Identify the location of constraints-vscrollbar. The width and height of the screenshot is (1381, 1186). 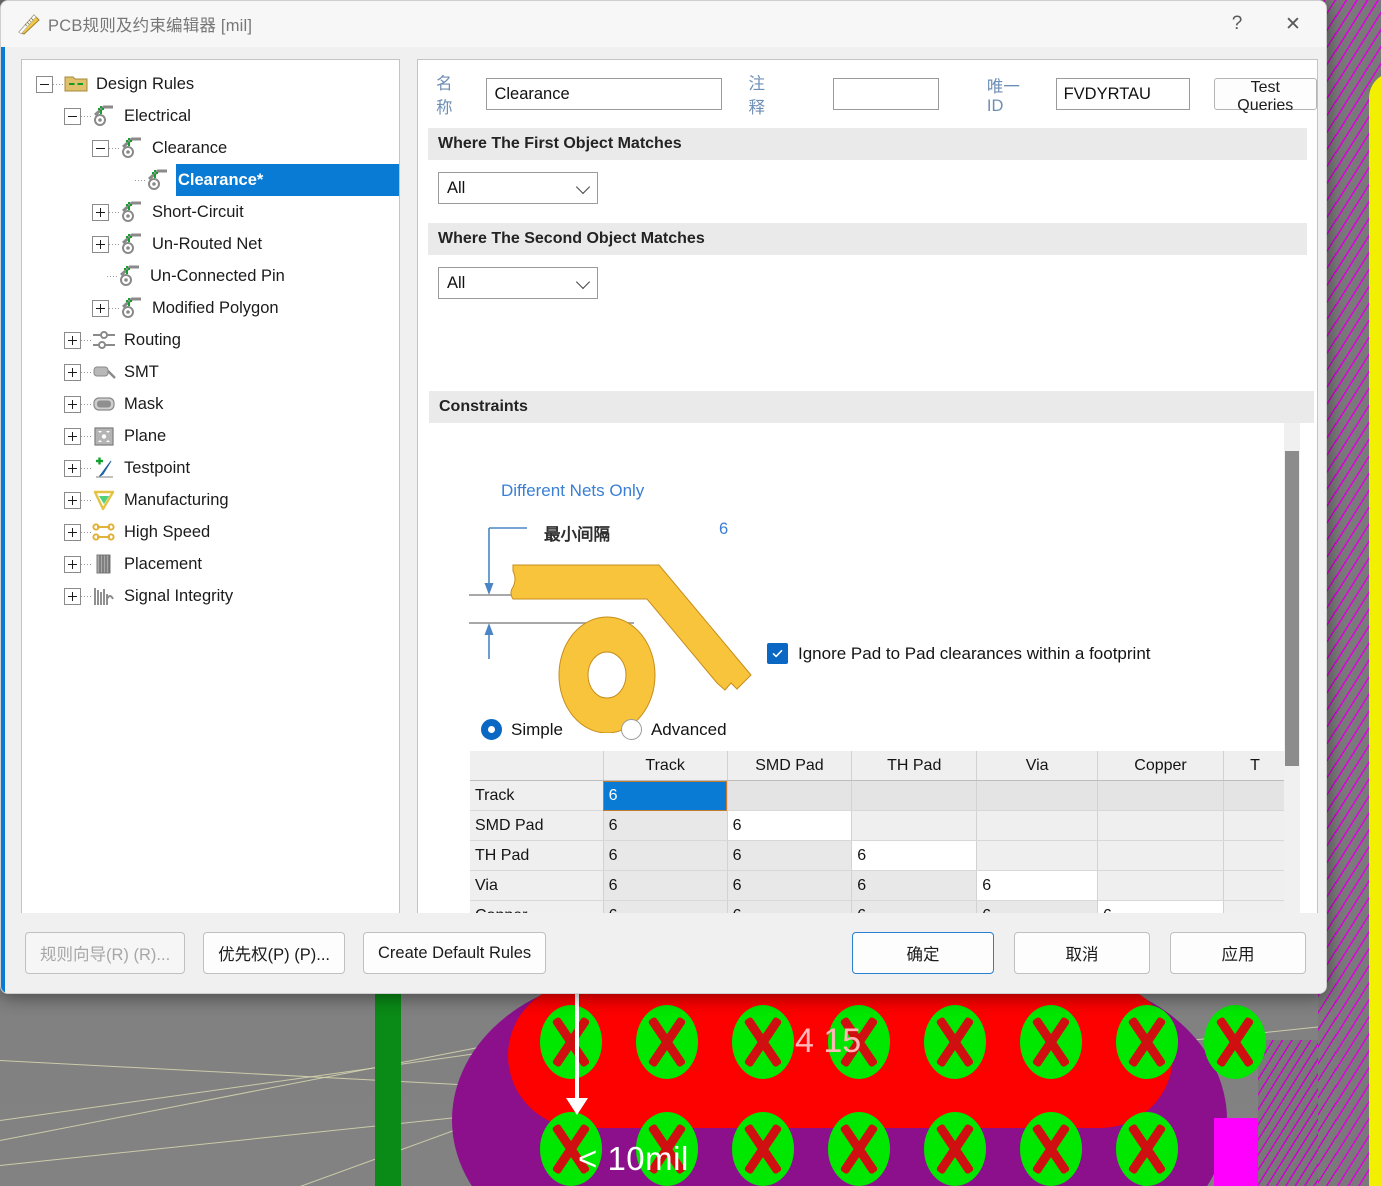
(1292, 670).